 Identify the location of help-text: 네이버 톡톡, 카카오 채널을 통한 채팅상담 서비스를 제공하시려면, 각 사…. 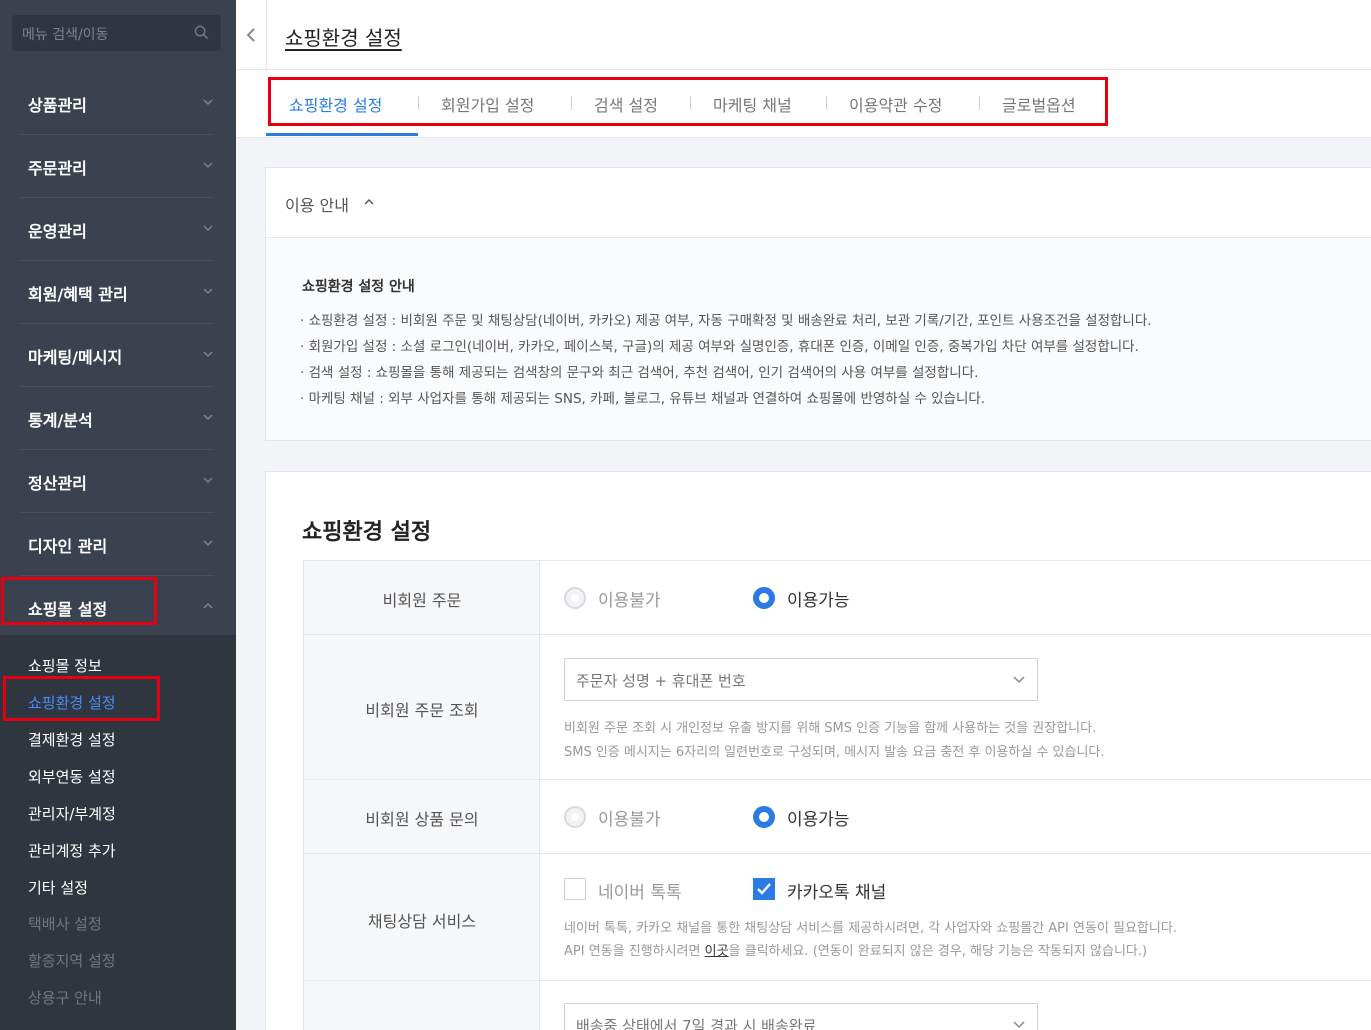
(870, 928).